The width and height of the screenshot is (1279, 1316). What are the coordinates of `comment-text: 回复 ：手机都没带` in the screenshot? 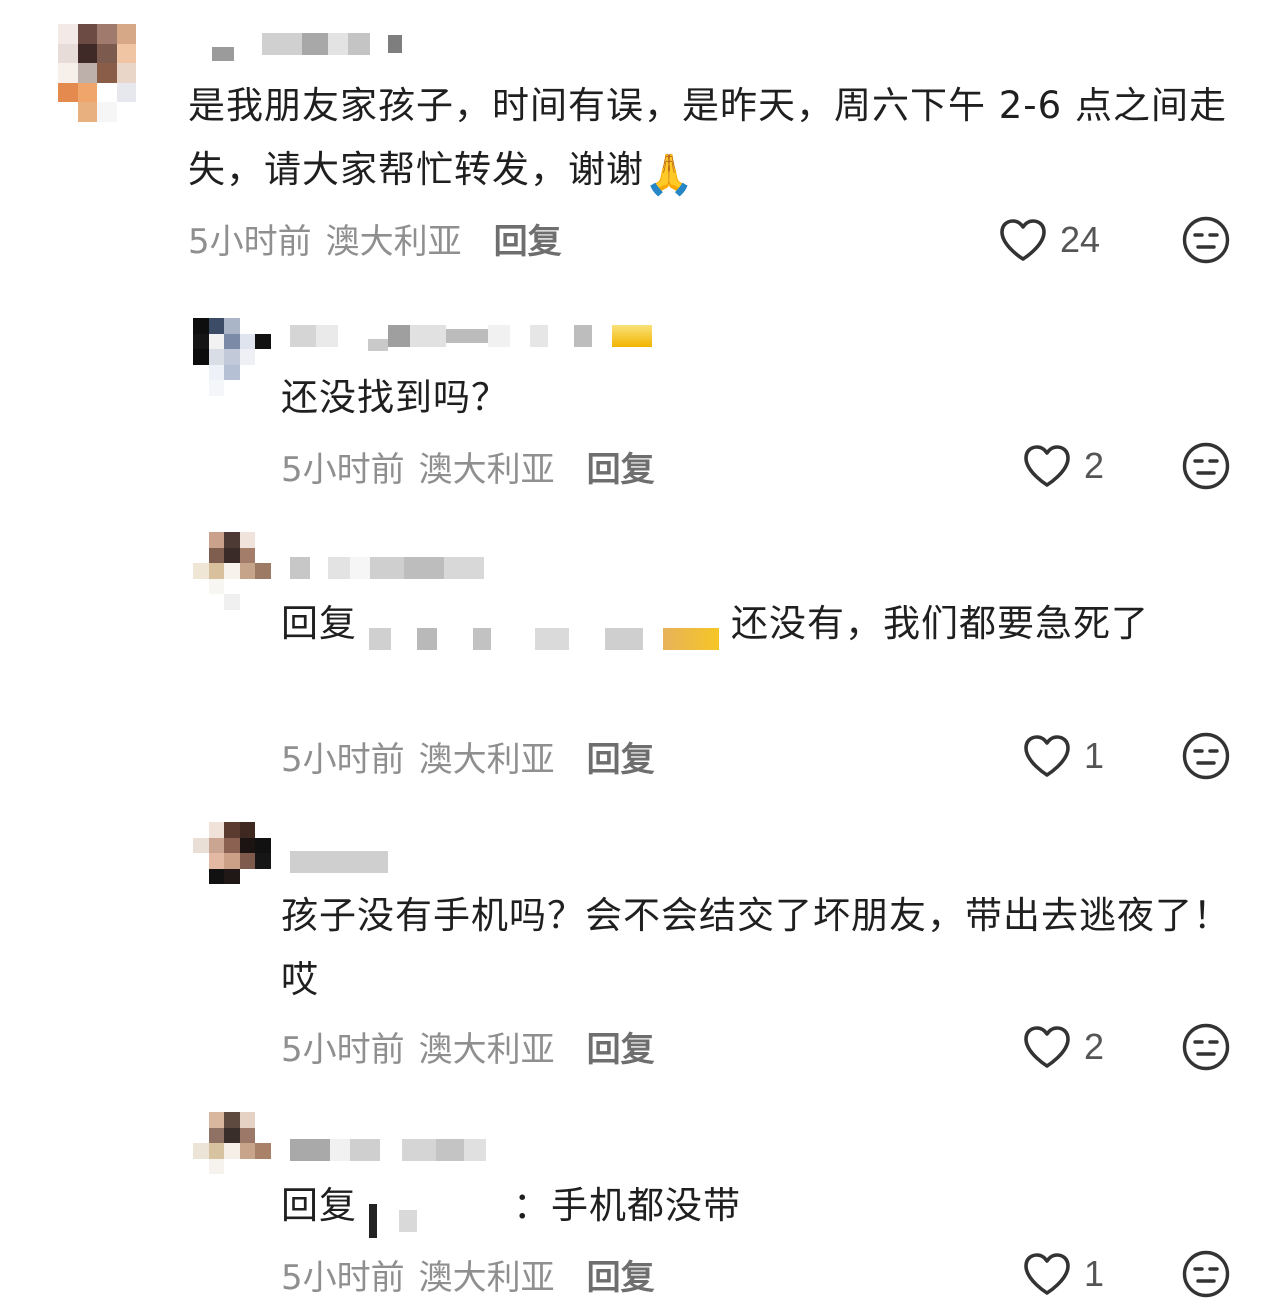 It's located at (756, 1206).